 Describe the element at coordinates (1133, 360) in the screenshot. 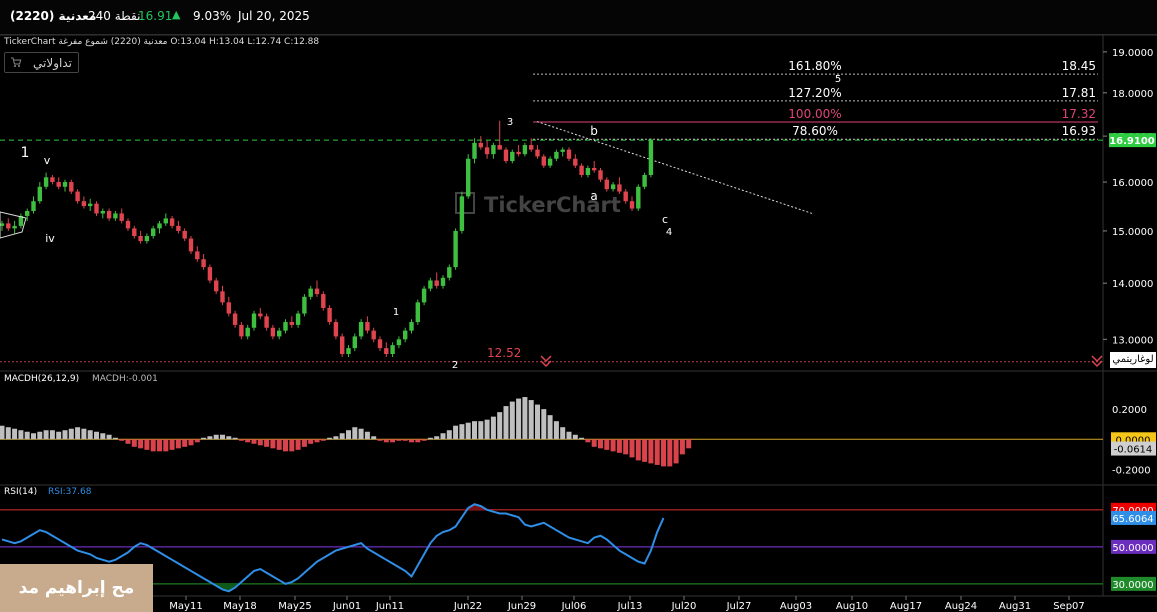

I see `log-scale-button: لوغاريتمي` at that location.